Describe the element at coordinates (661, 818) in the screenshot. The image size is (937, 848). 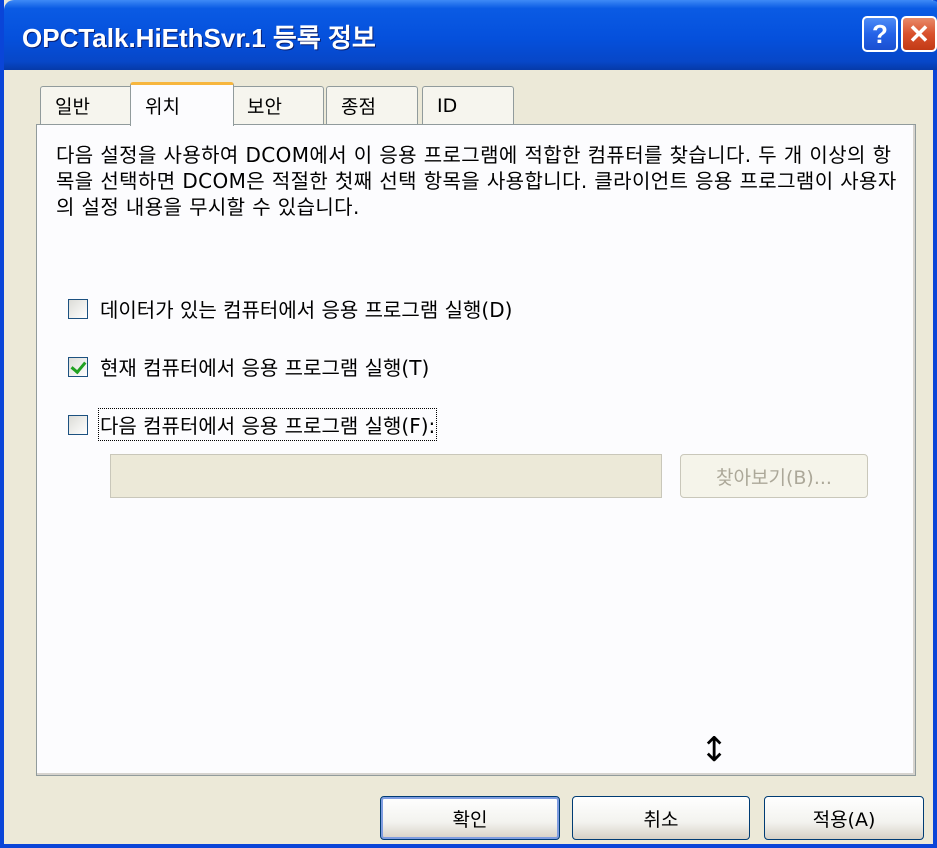
I see `cancel-button: 취소` at that location.